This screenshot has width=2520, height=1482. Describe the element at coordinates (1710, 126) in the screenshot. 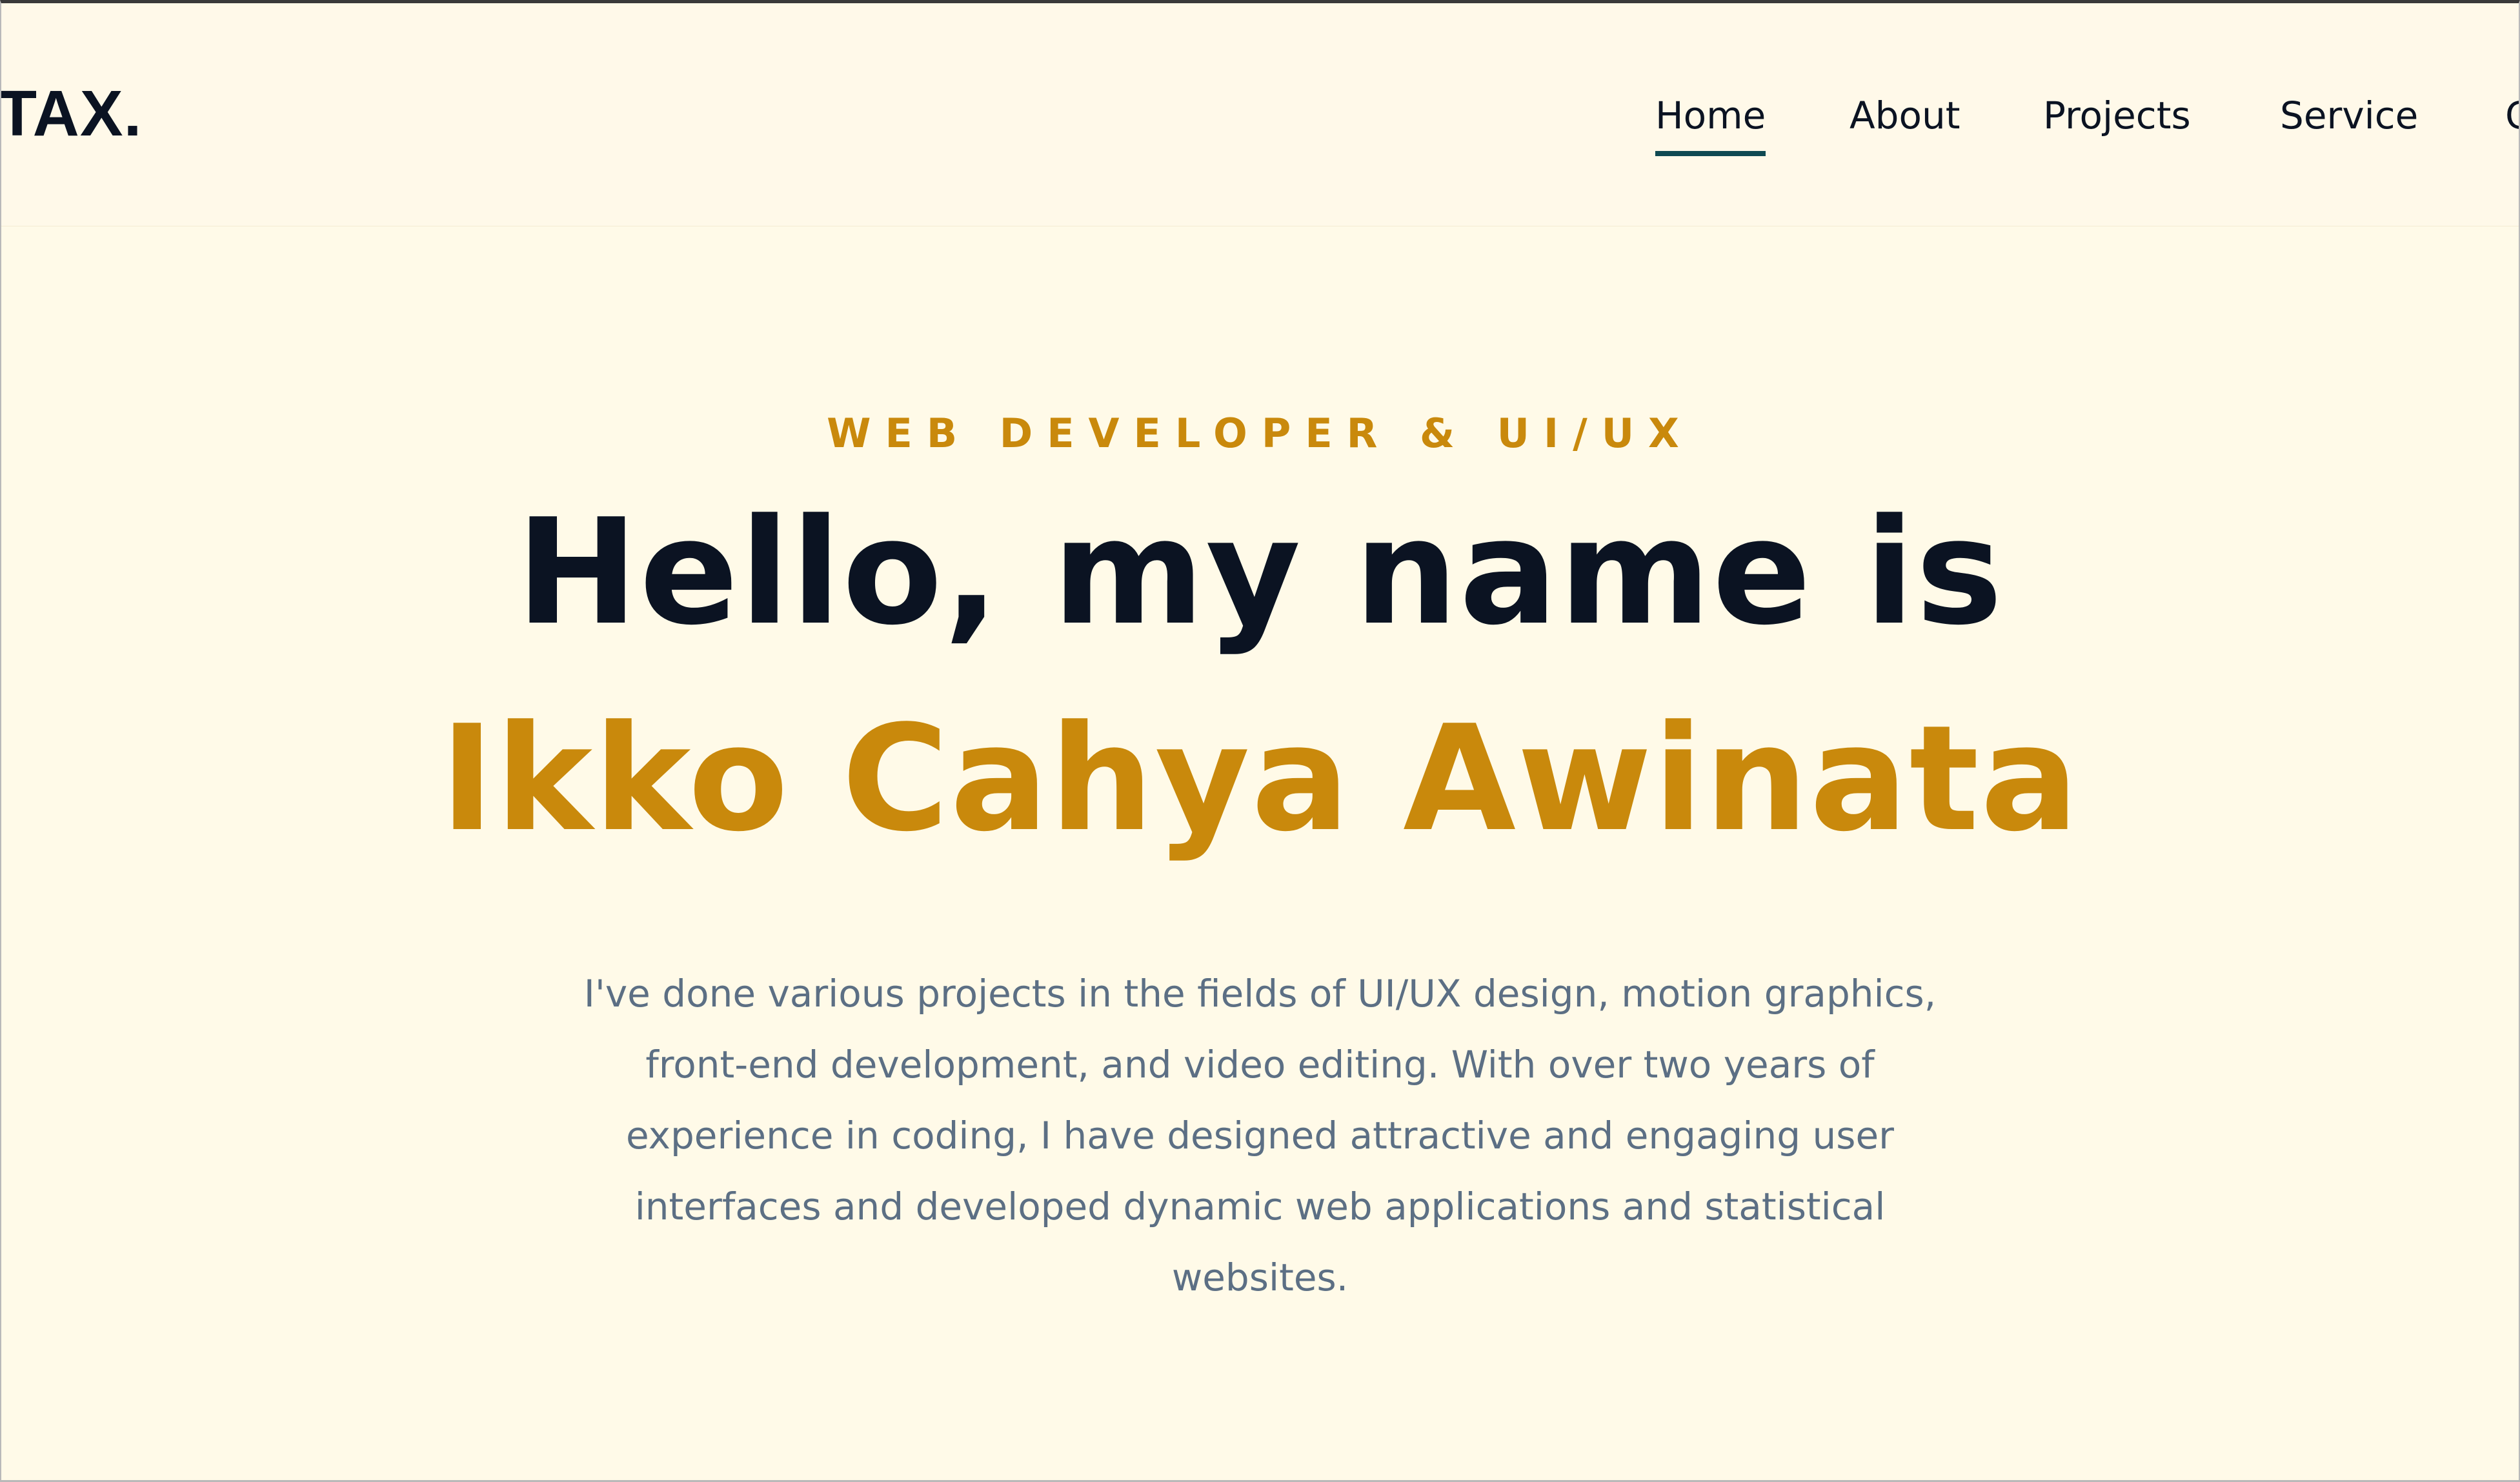

I see `nav-home: Home` at that location.